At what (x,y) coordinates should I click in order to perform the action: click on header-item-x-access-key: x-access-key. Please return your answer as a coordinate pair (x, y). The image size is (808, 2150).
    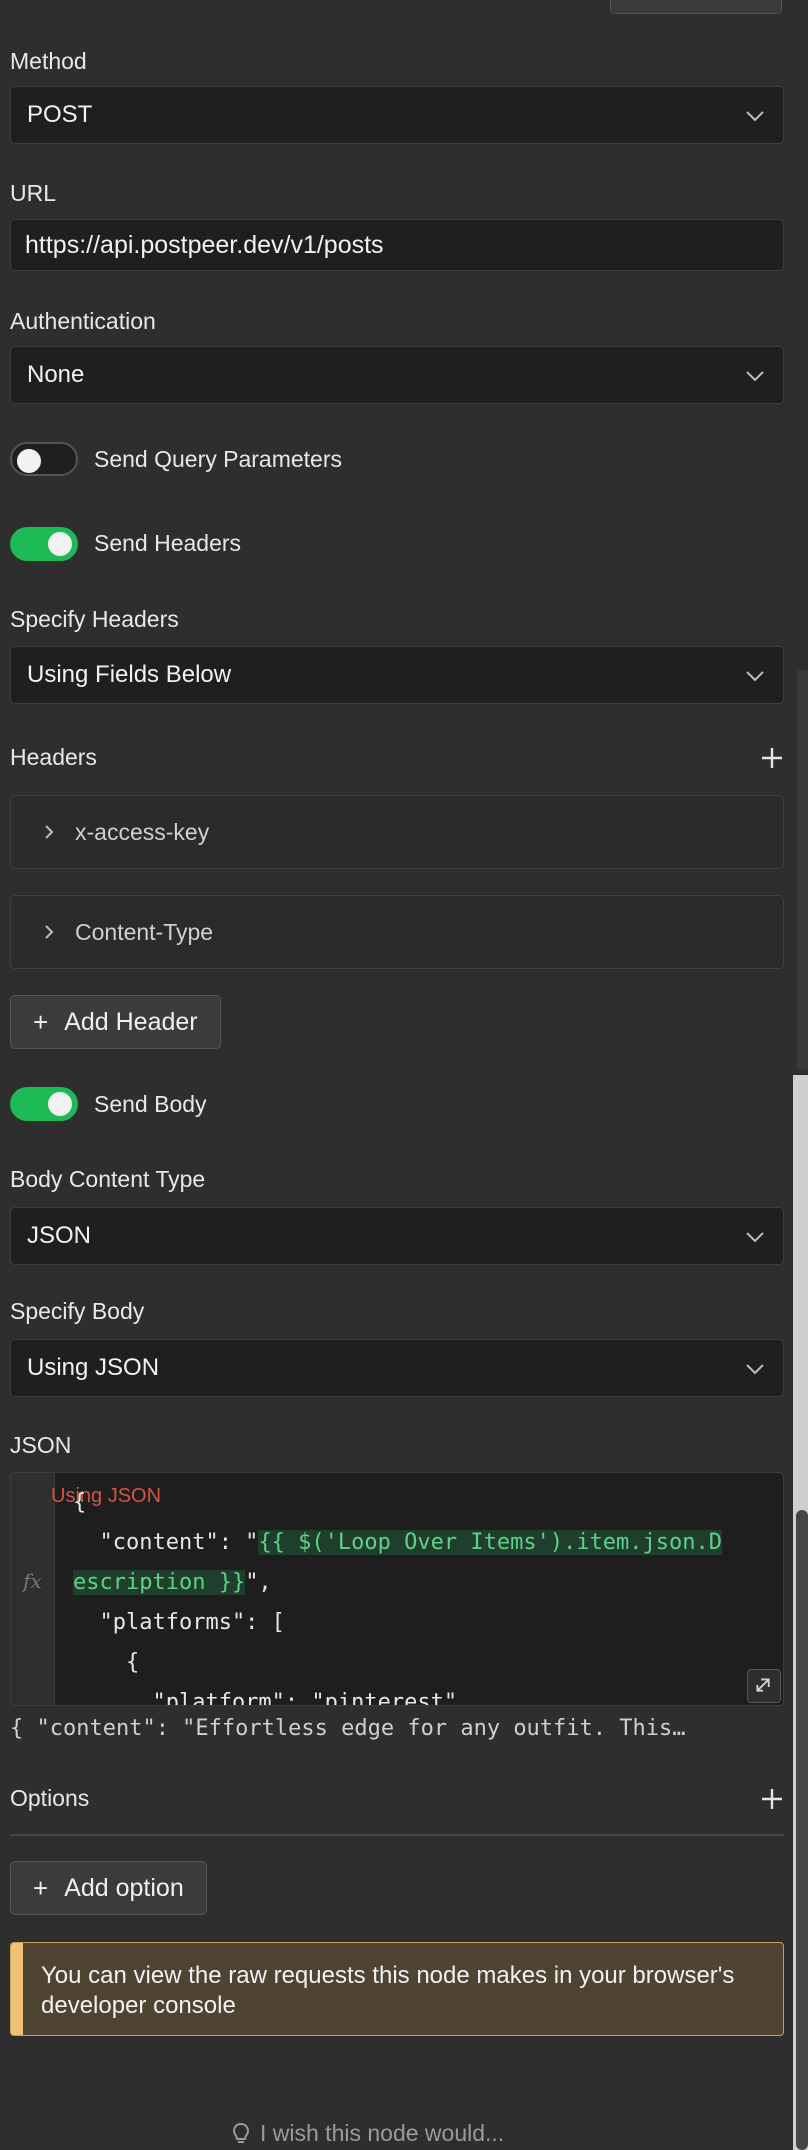
    Looking at the image, I should click on (397, 832).